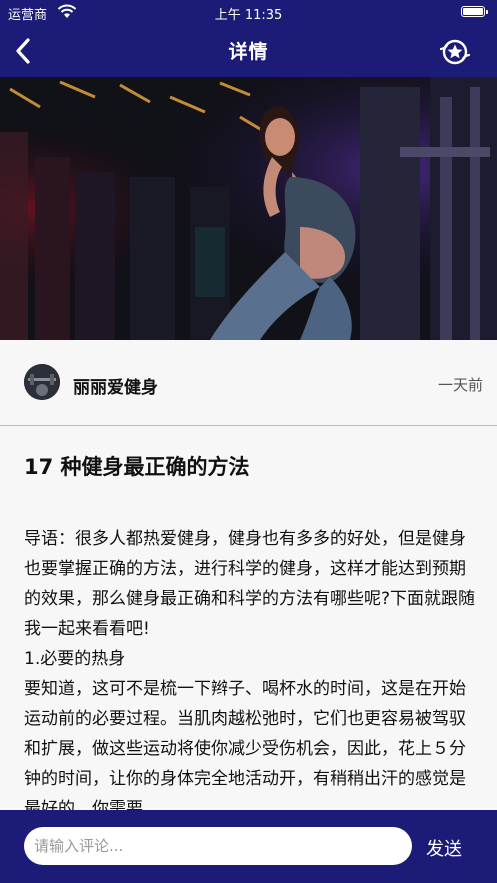  I want to click on battery-icon, so click(474, 11).